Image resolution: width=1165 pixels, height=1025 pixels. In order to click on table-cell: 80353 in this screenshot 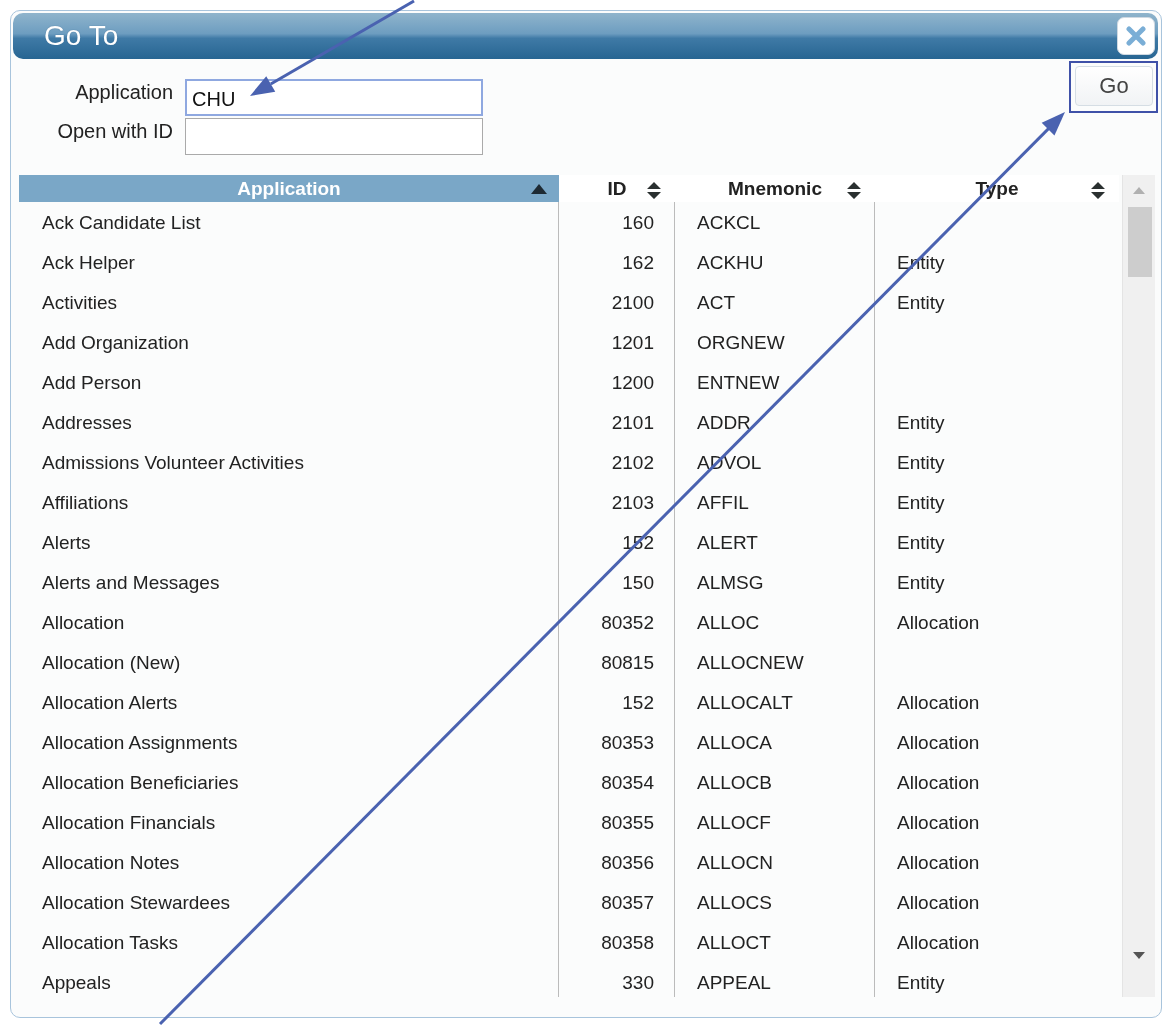, I will do `click(627, 742)`.